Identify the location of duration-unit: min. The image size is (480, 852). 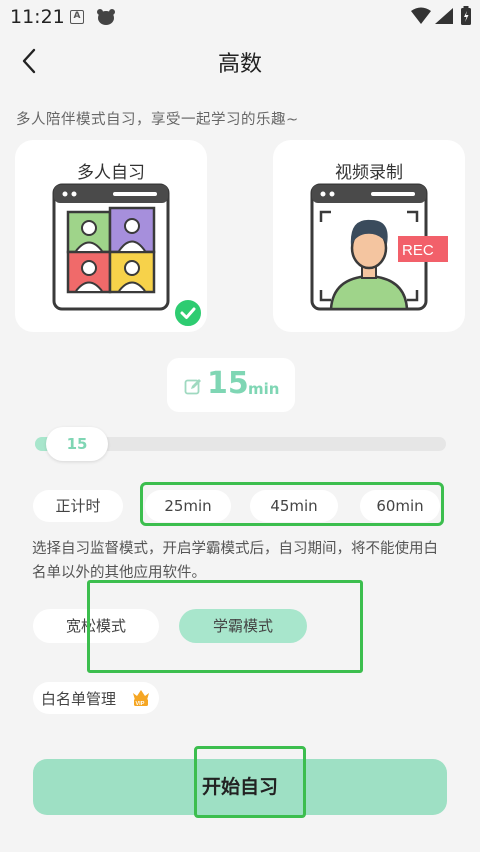
(264, 389).